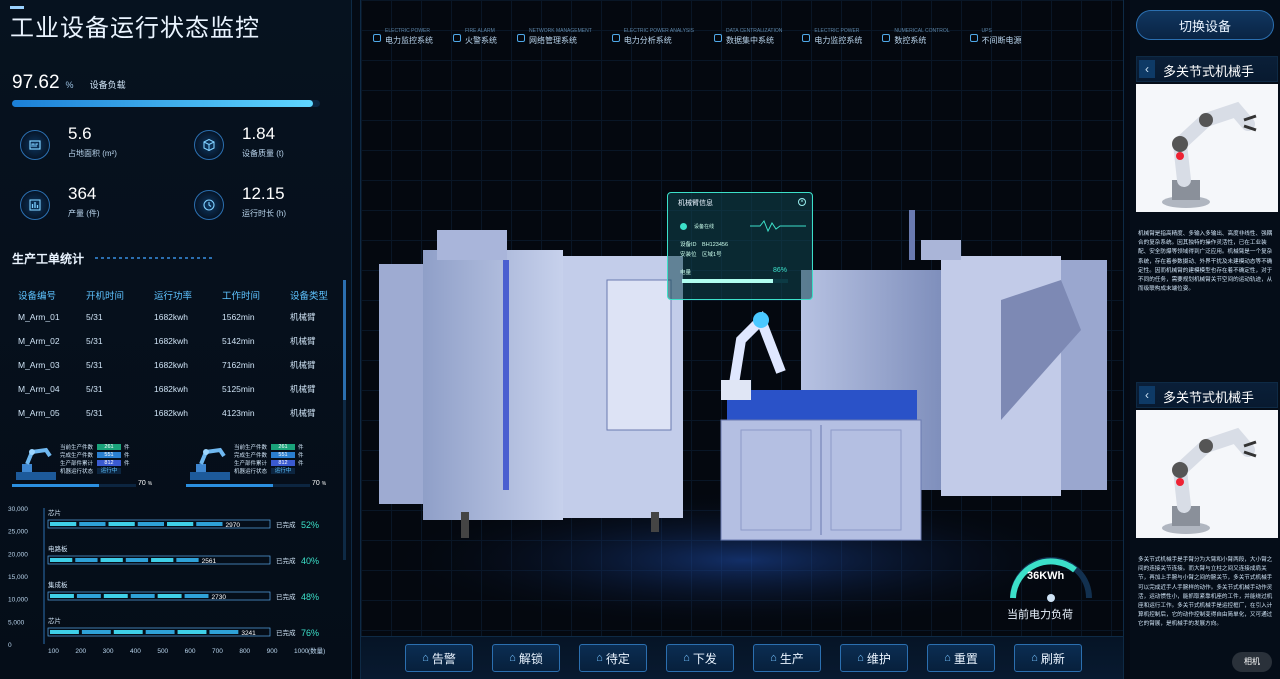 This screenshot has width=1280, height=679. I want to click on table-row: M_Arm_04 5/31 1682kwh 5125min 机械臂, so click(178, 389).